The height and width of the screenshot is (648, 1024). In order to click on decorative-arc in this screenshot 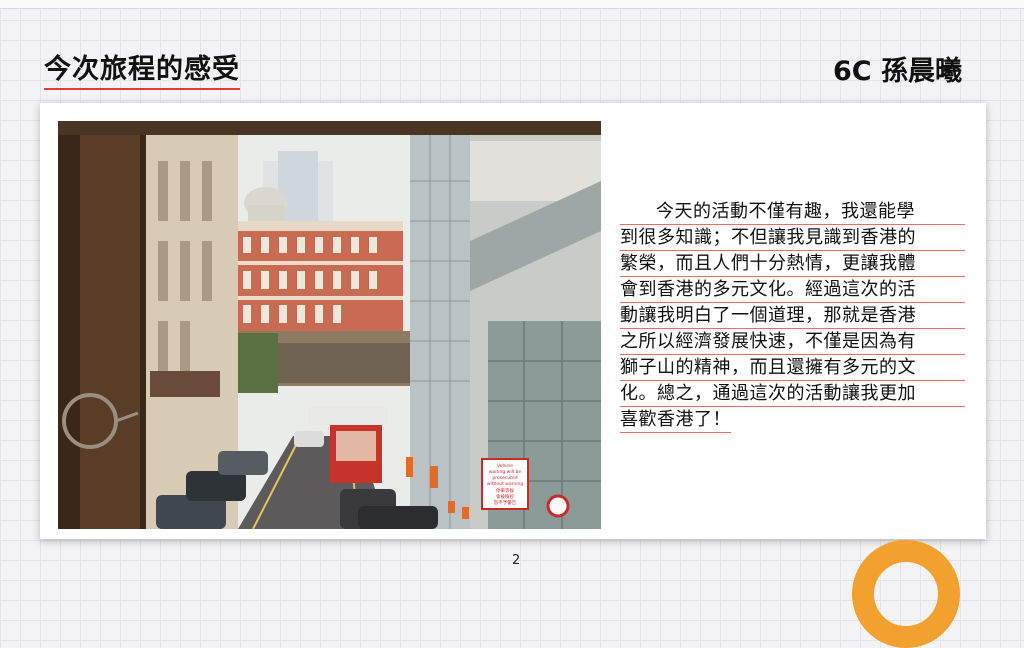, I will do `click(906, 594)`.